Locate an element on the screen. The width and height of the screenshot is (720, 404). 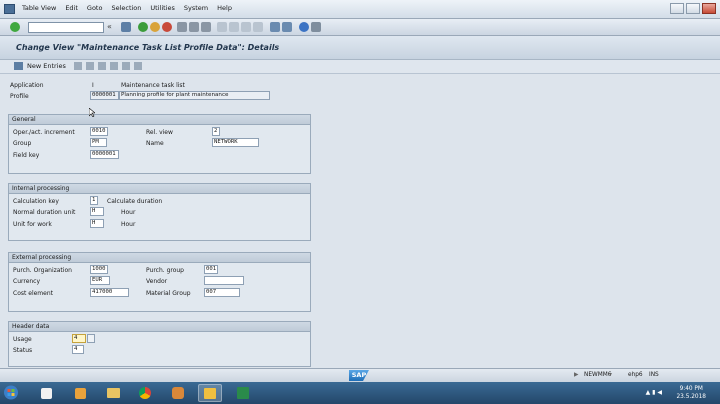
application-toolbar: New Entries is located at coordinates (360, 67).